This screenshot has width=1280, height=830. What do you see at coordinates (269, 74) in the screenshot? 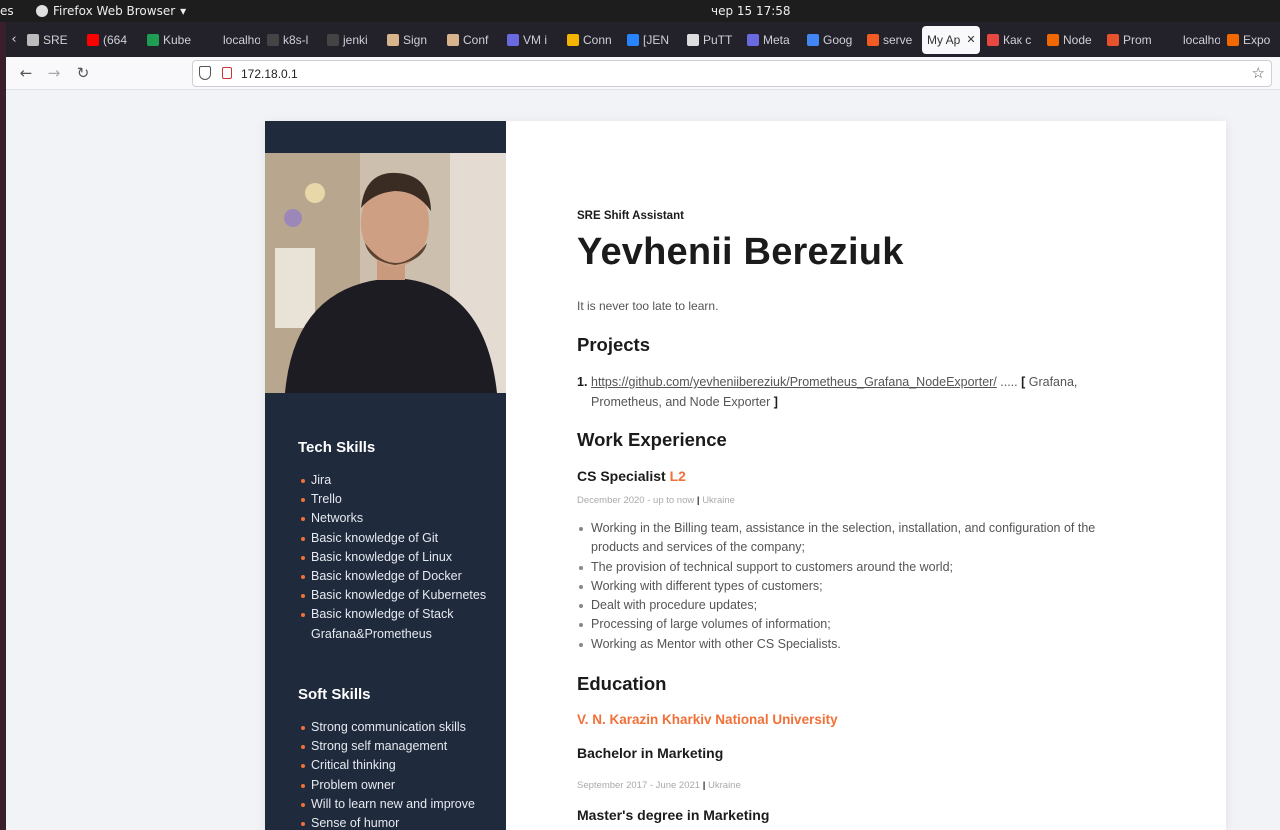
I see `url-text: 172.18.0.1` at bounding box center [269, 74].